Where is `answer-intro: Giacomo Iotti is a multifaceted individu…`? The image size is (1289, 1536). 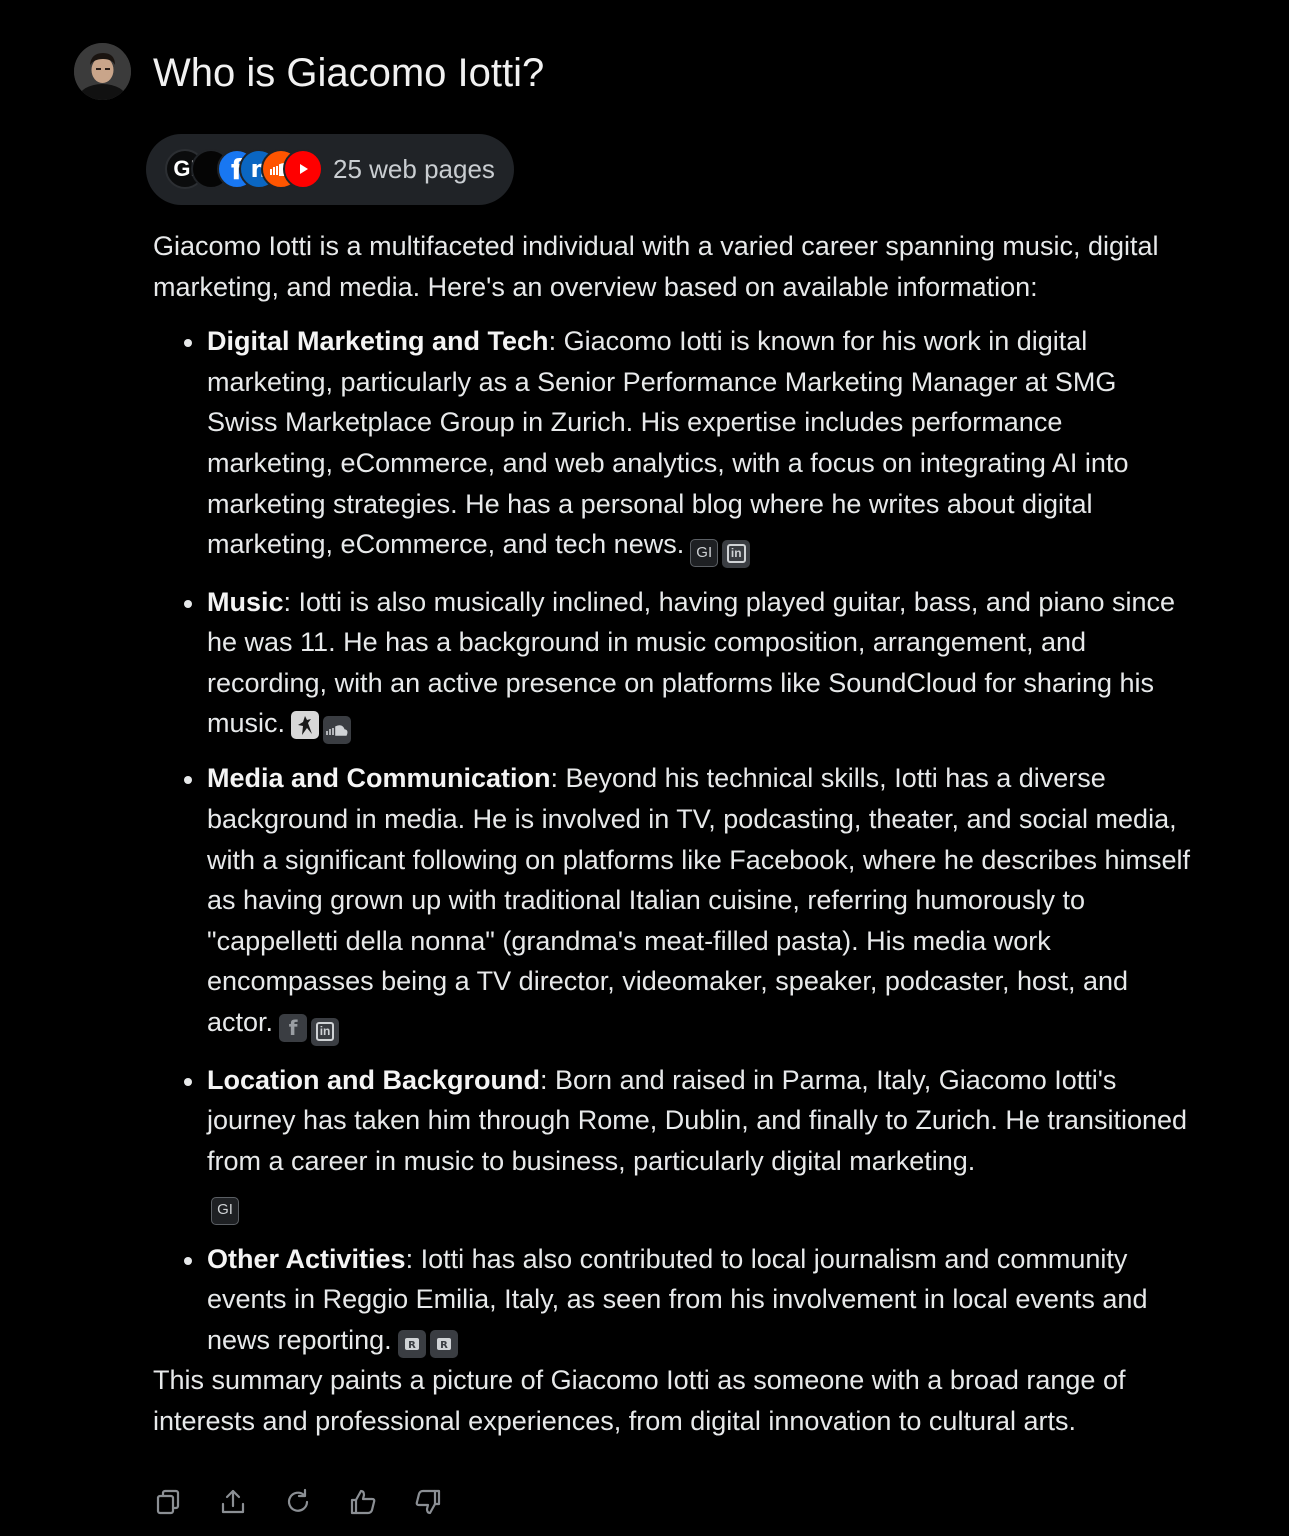
answer-intro: Giacomo Iotti is a multifaceted individu… is located at coordinates (656, 266).